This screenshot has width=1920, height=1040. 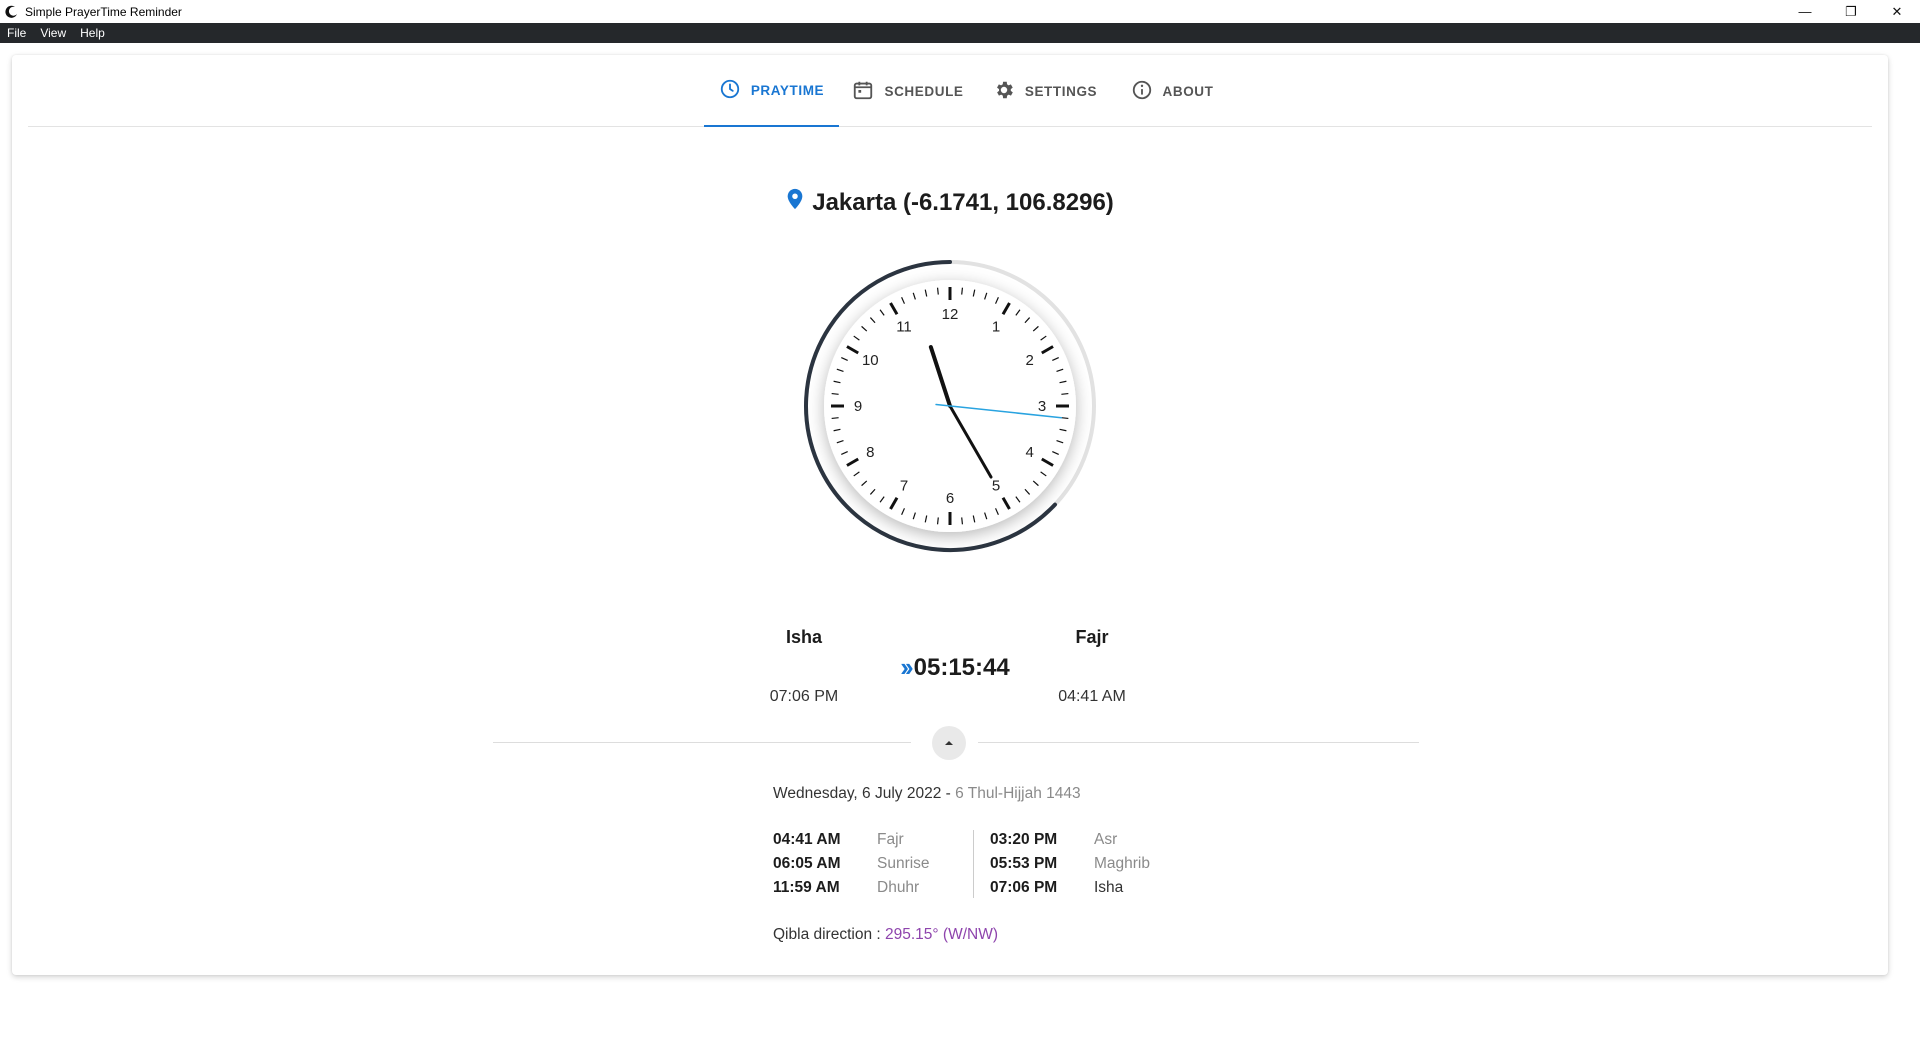 I want to click on divider-right, so click(x=1198, y=742).